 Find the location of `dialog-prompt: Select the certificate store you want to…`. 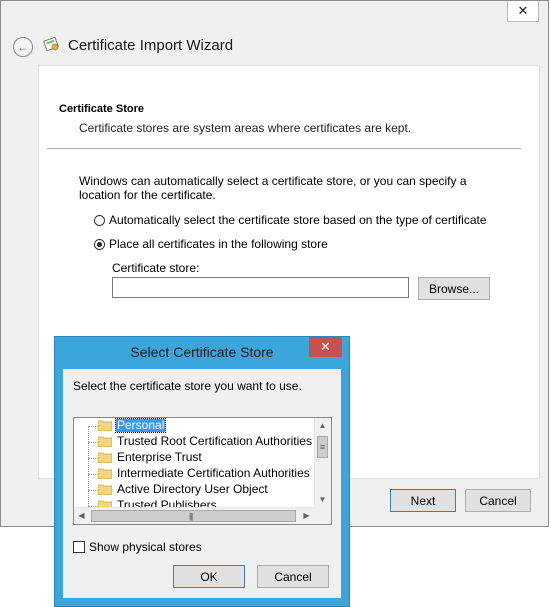

dialog-prompt: Select the certificate store you want to… is located at coordinates (187, 386).